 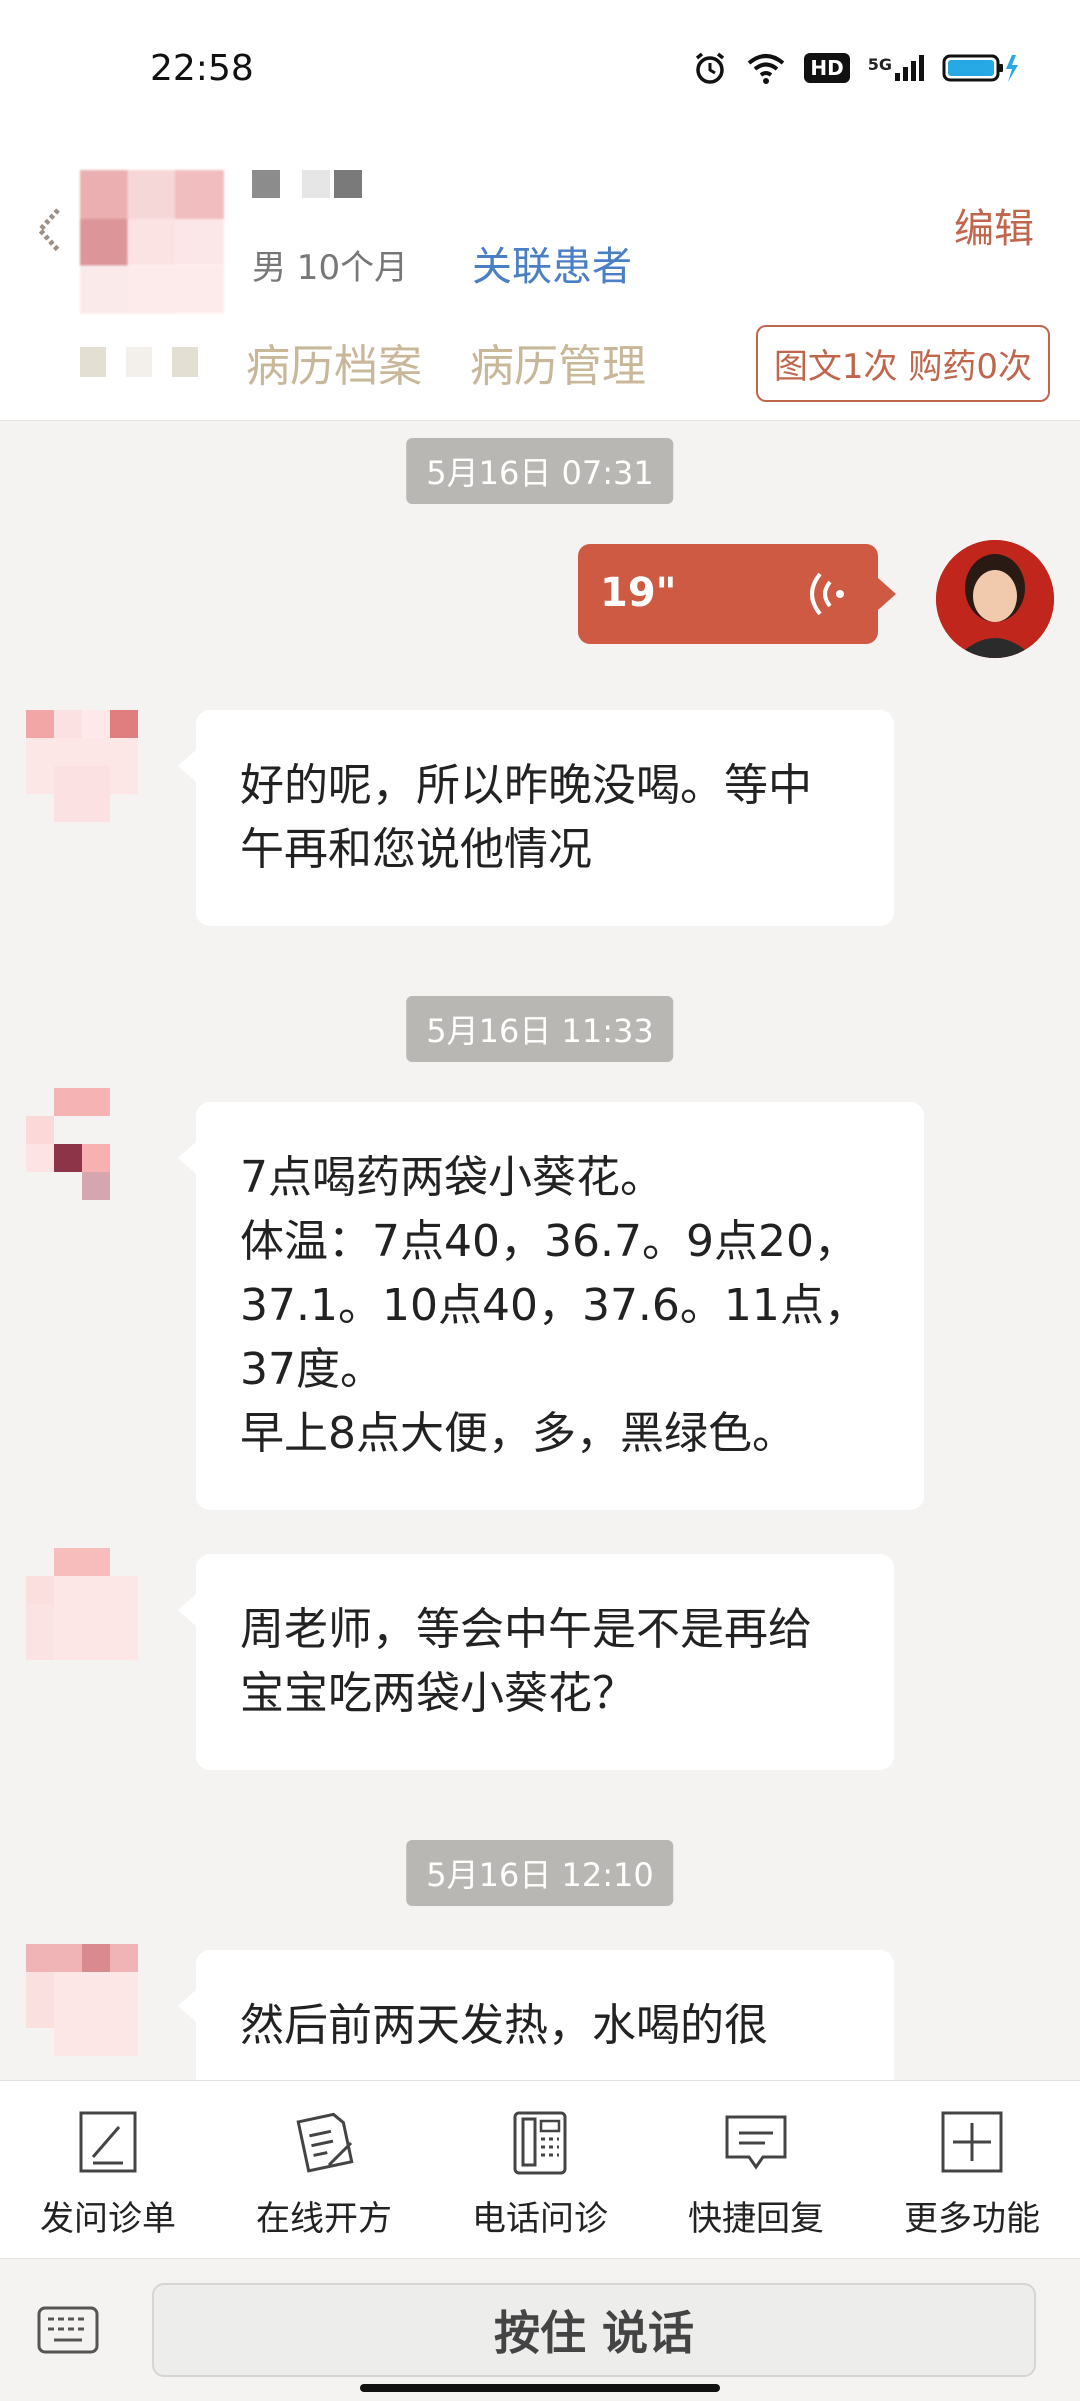 I want to click on plus-icon, so click(x=972, y=2142).